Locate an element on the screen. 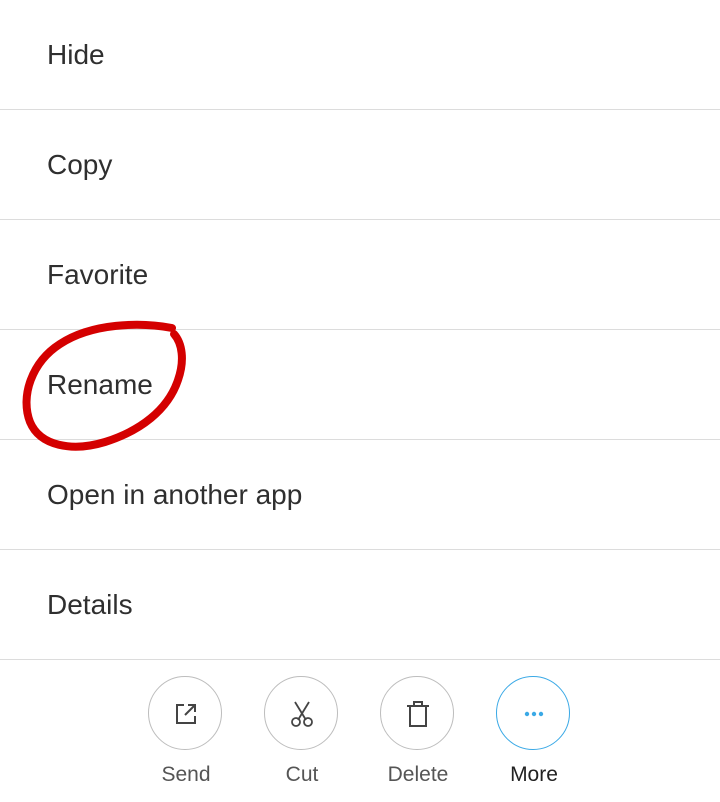 The width and height of the screenshot is (720, 802). send-label: Send is located at coordinates (186, 774).